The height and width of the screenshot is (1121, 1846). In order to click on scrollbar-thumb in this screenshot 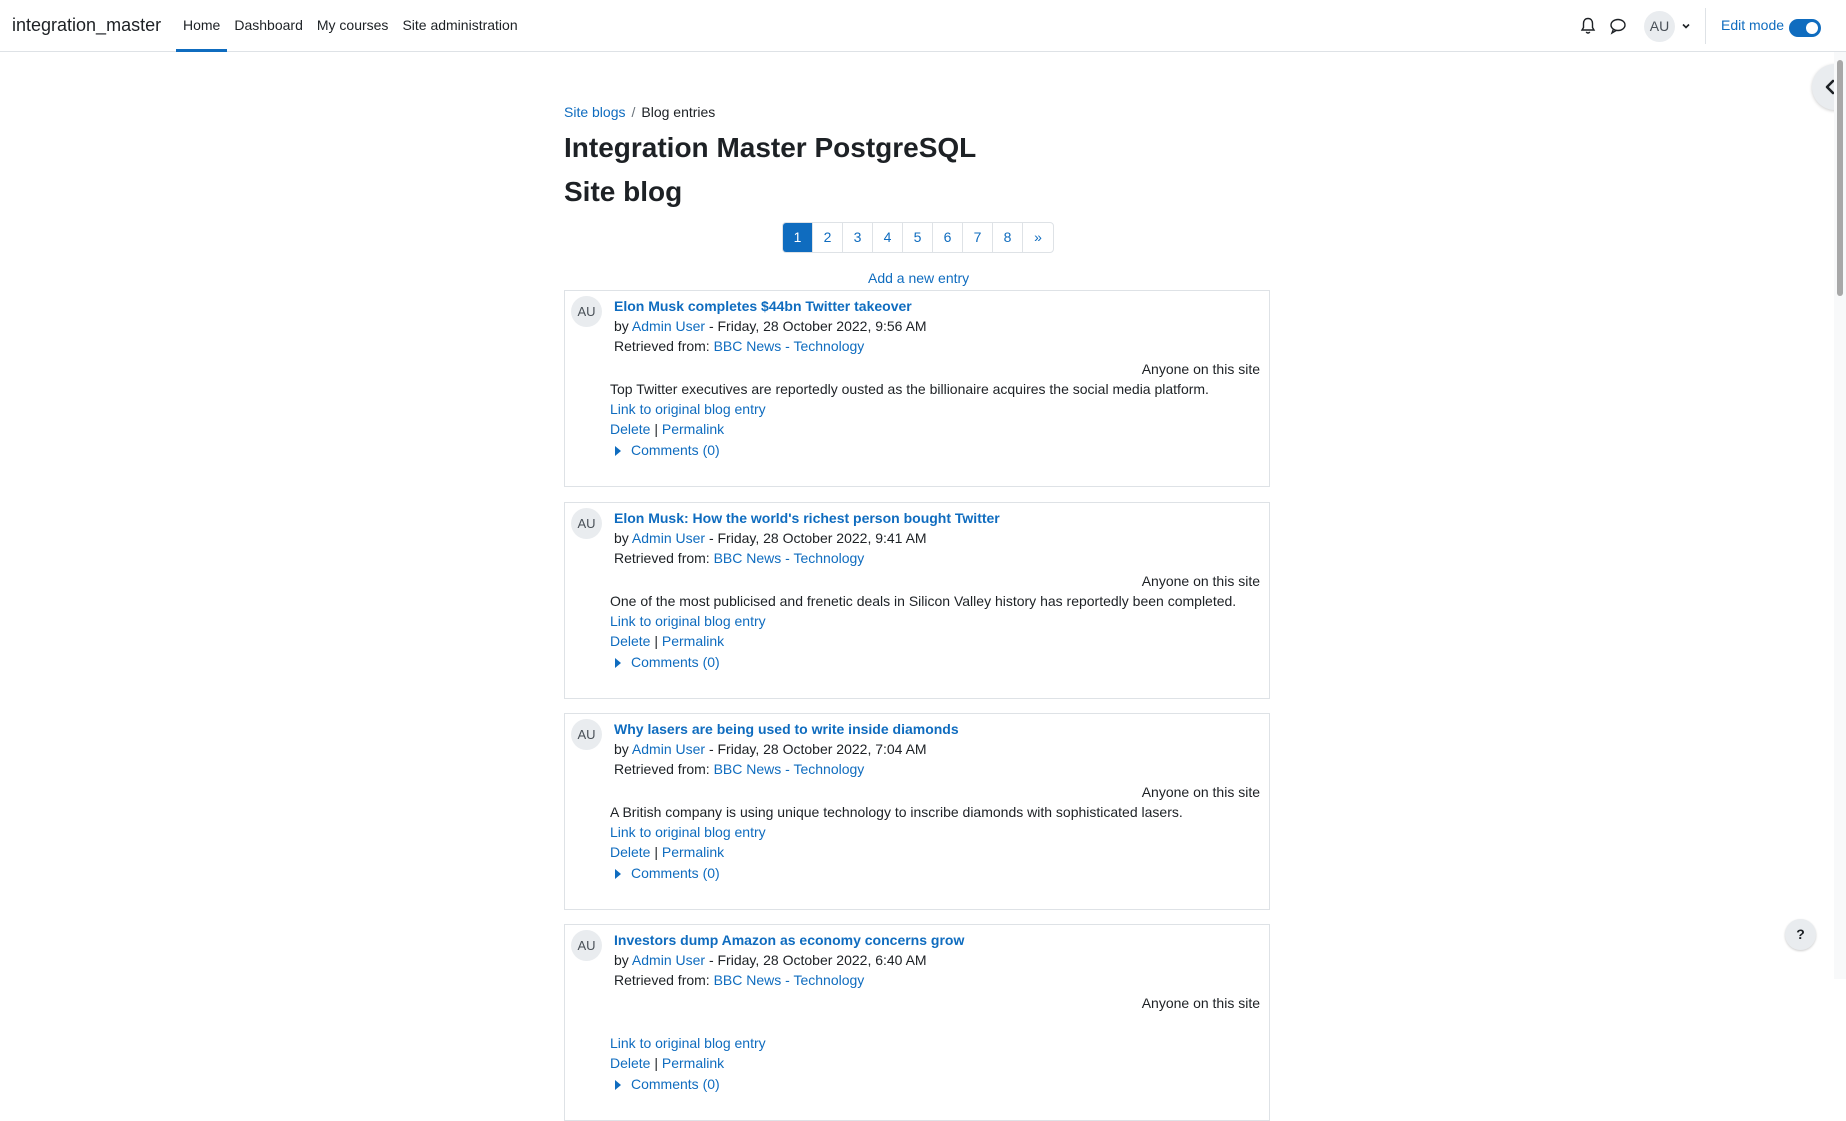, I will do `click(1840, 178)`.